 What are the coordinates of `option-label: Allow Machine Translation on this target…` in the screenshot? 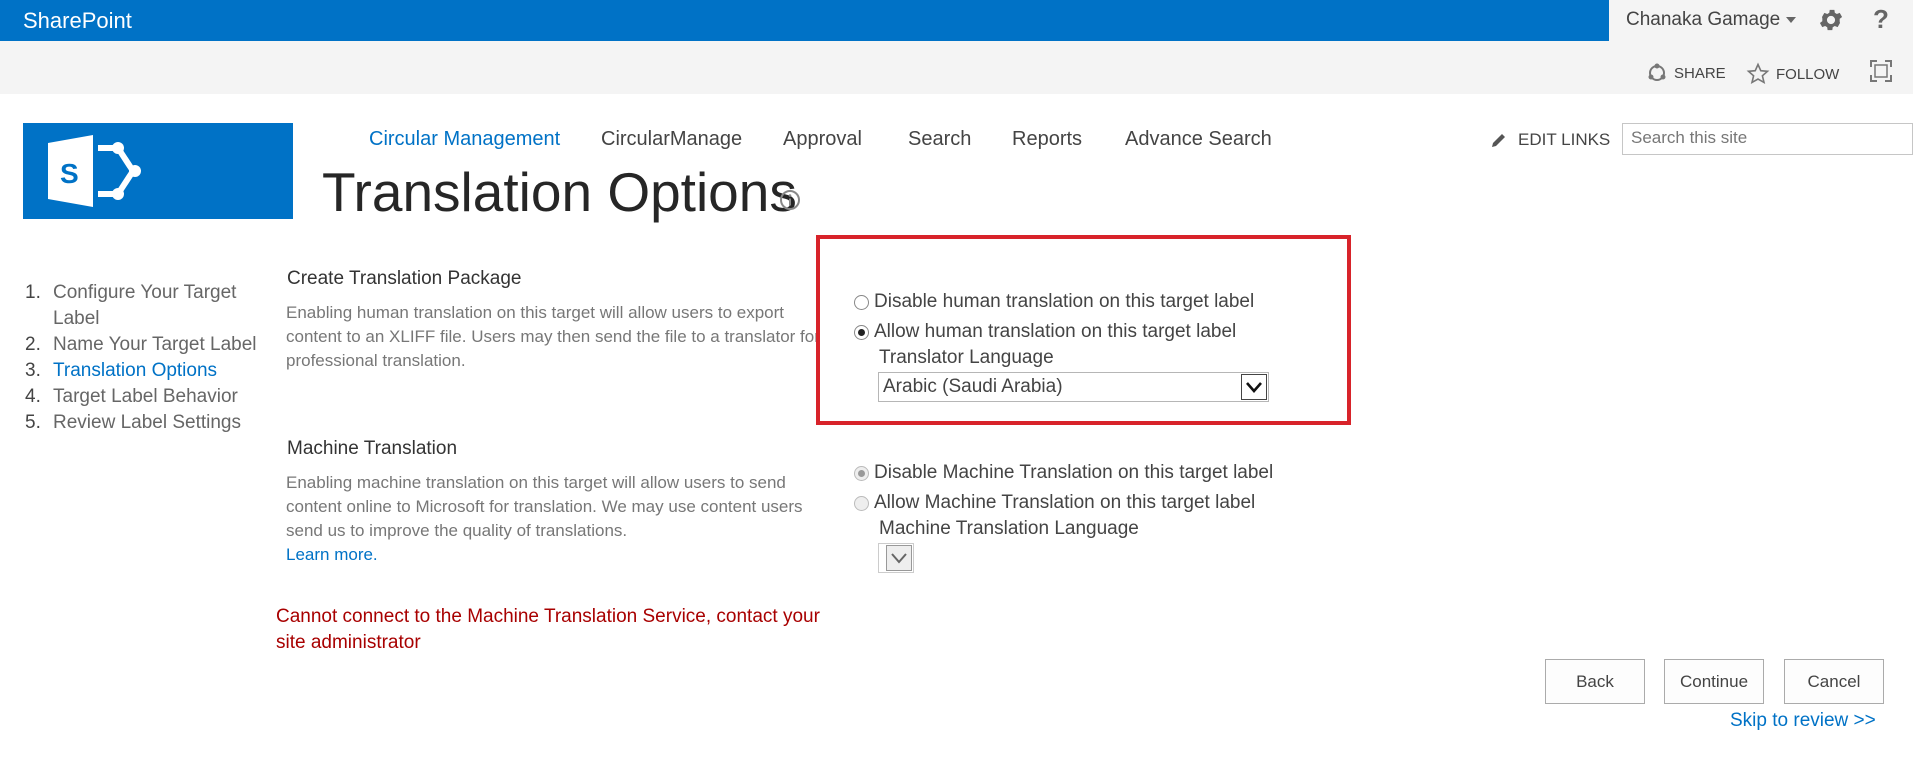 It's located at (1065, 502).